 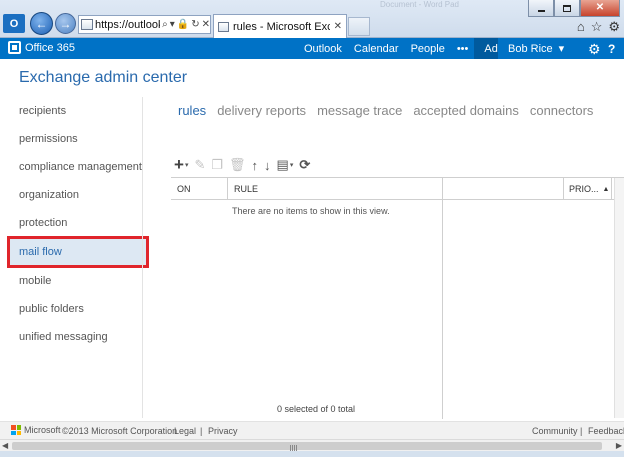 I want to click on forward-arrow-icon: →, so click(x=65, y=23).